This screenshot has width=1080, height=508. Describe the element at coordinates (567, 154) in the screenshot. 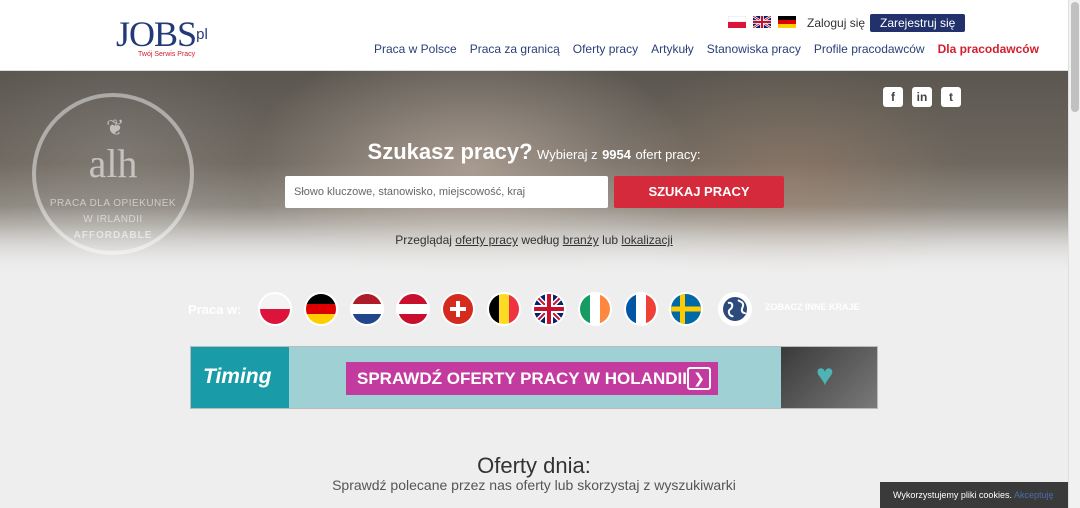

I see `hero-prefix: Wybieraj z` at that location.